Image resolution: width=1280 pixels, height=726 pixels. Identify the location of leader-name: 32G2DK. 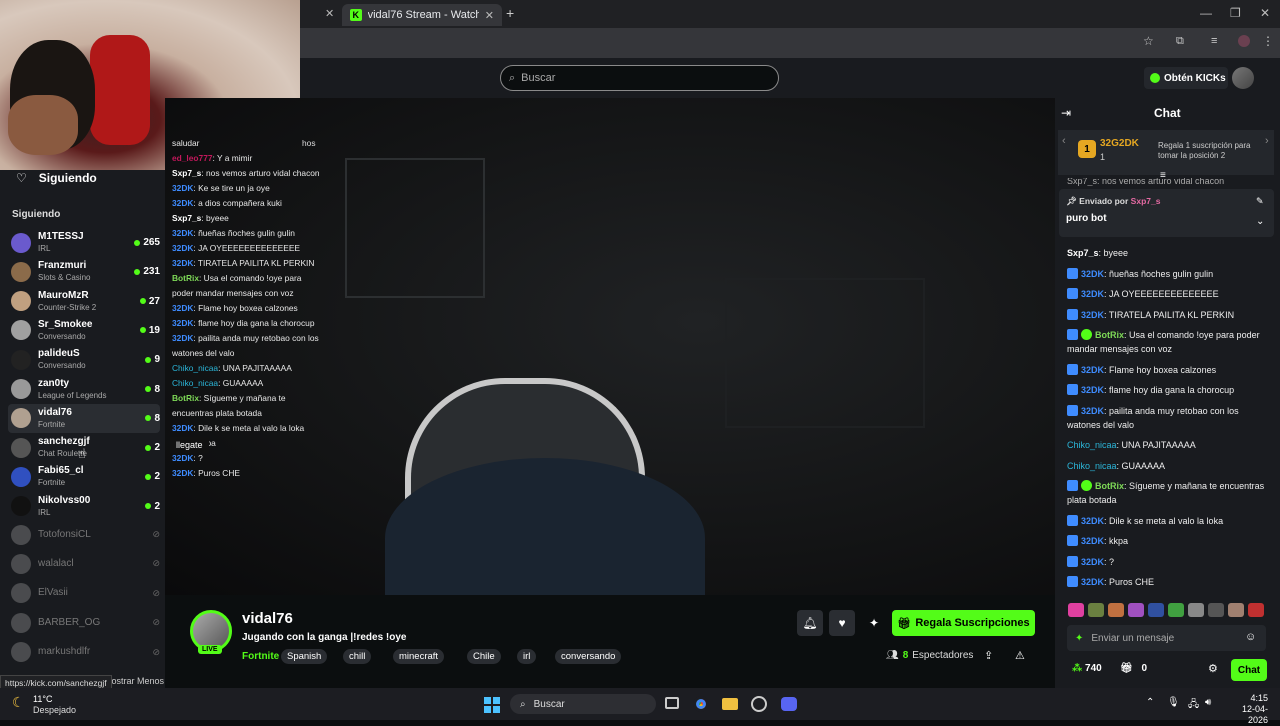
(1119, 143).